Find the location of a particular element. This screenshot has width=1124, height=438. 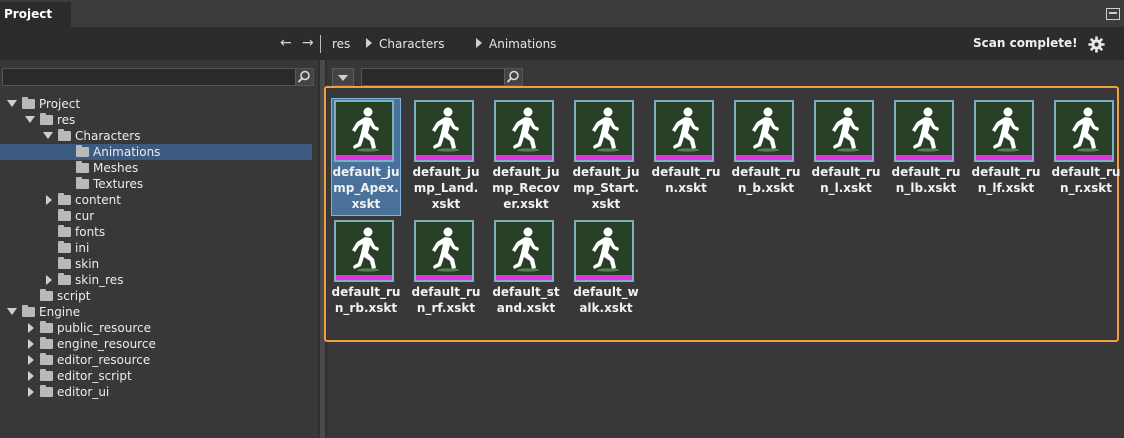

file-item: default_jump_Land.xskt is located at coordinates (446, 160).